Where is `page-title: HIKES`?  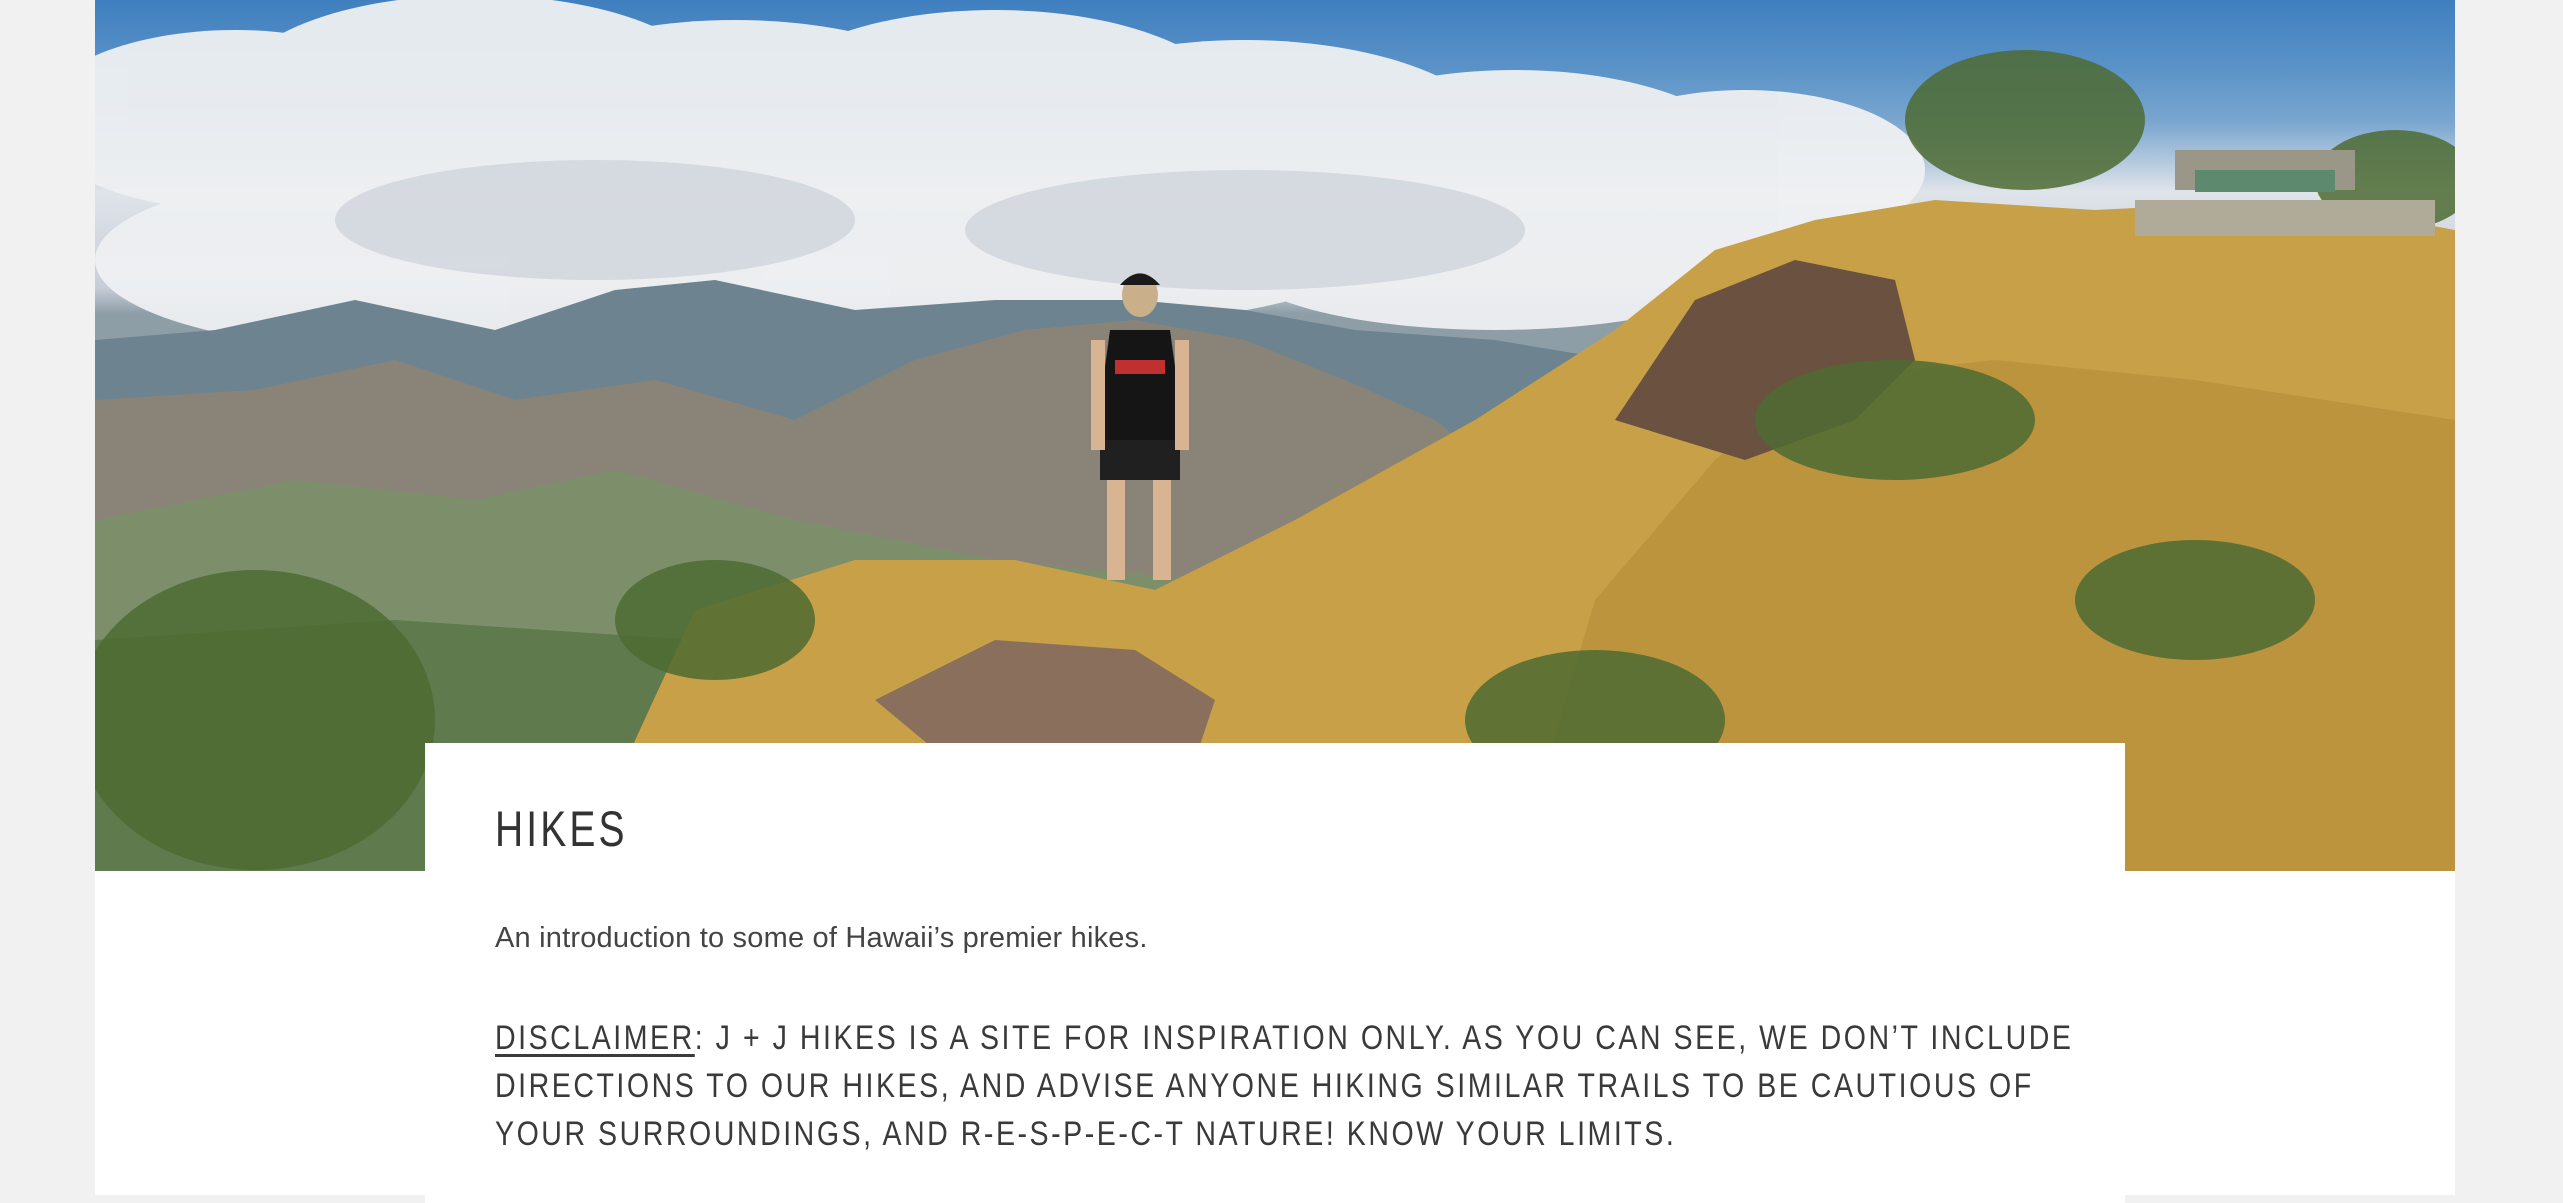 page-title: HIKES is located at coordinates (561, 829).